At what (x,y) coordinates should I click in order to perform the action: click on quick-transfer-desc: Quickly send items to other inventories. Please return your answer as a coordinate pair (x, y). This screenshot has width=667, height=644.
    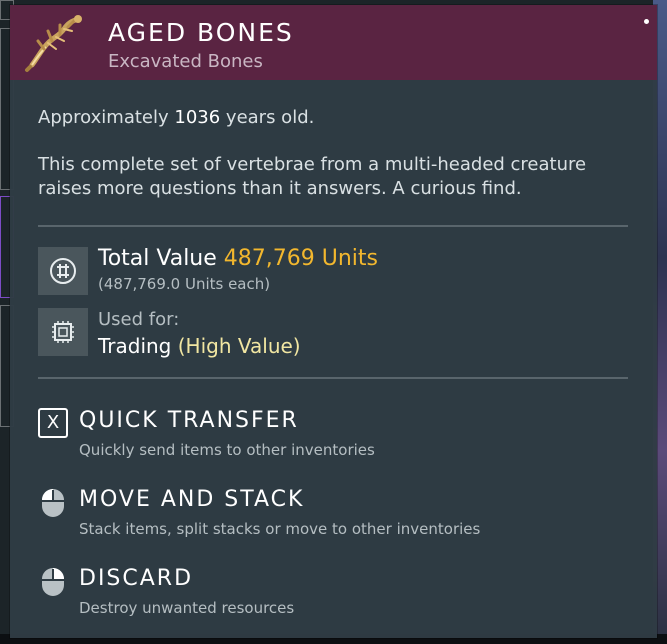
    Looking at the image, I should click on (227, 450).